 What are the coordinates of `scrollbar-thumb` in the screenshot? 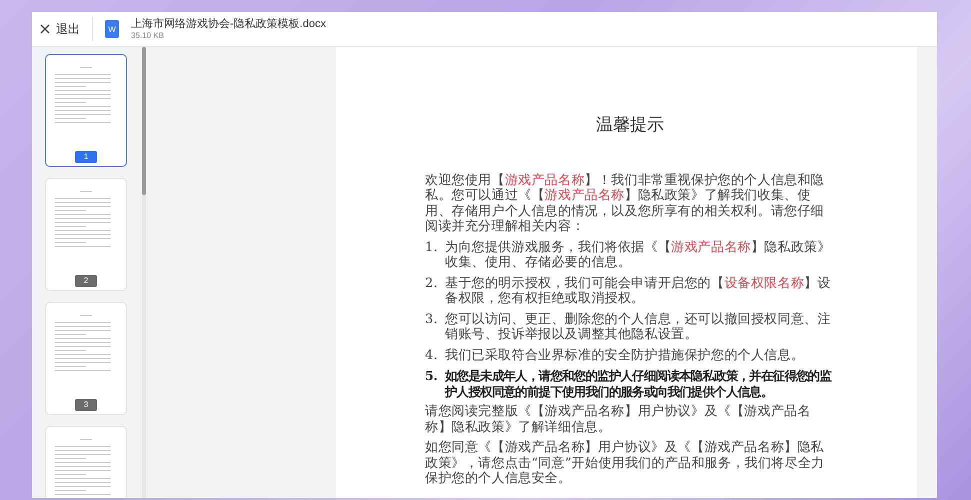 It's located at (144, 121).